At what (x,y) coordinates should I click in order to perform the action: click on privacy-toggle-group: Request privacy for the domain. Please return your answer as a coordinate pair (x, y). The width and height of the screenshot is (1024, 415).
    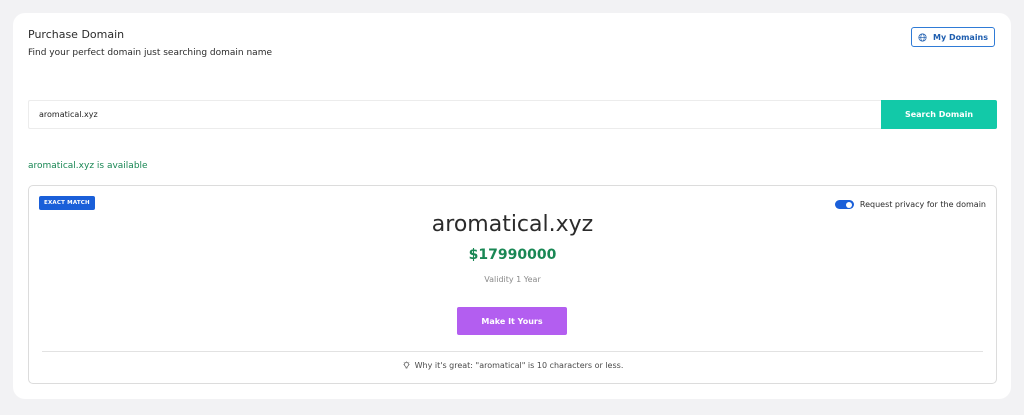
    Looking at the image, I should click on (910, 204).